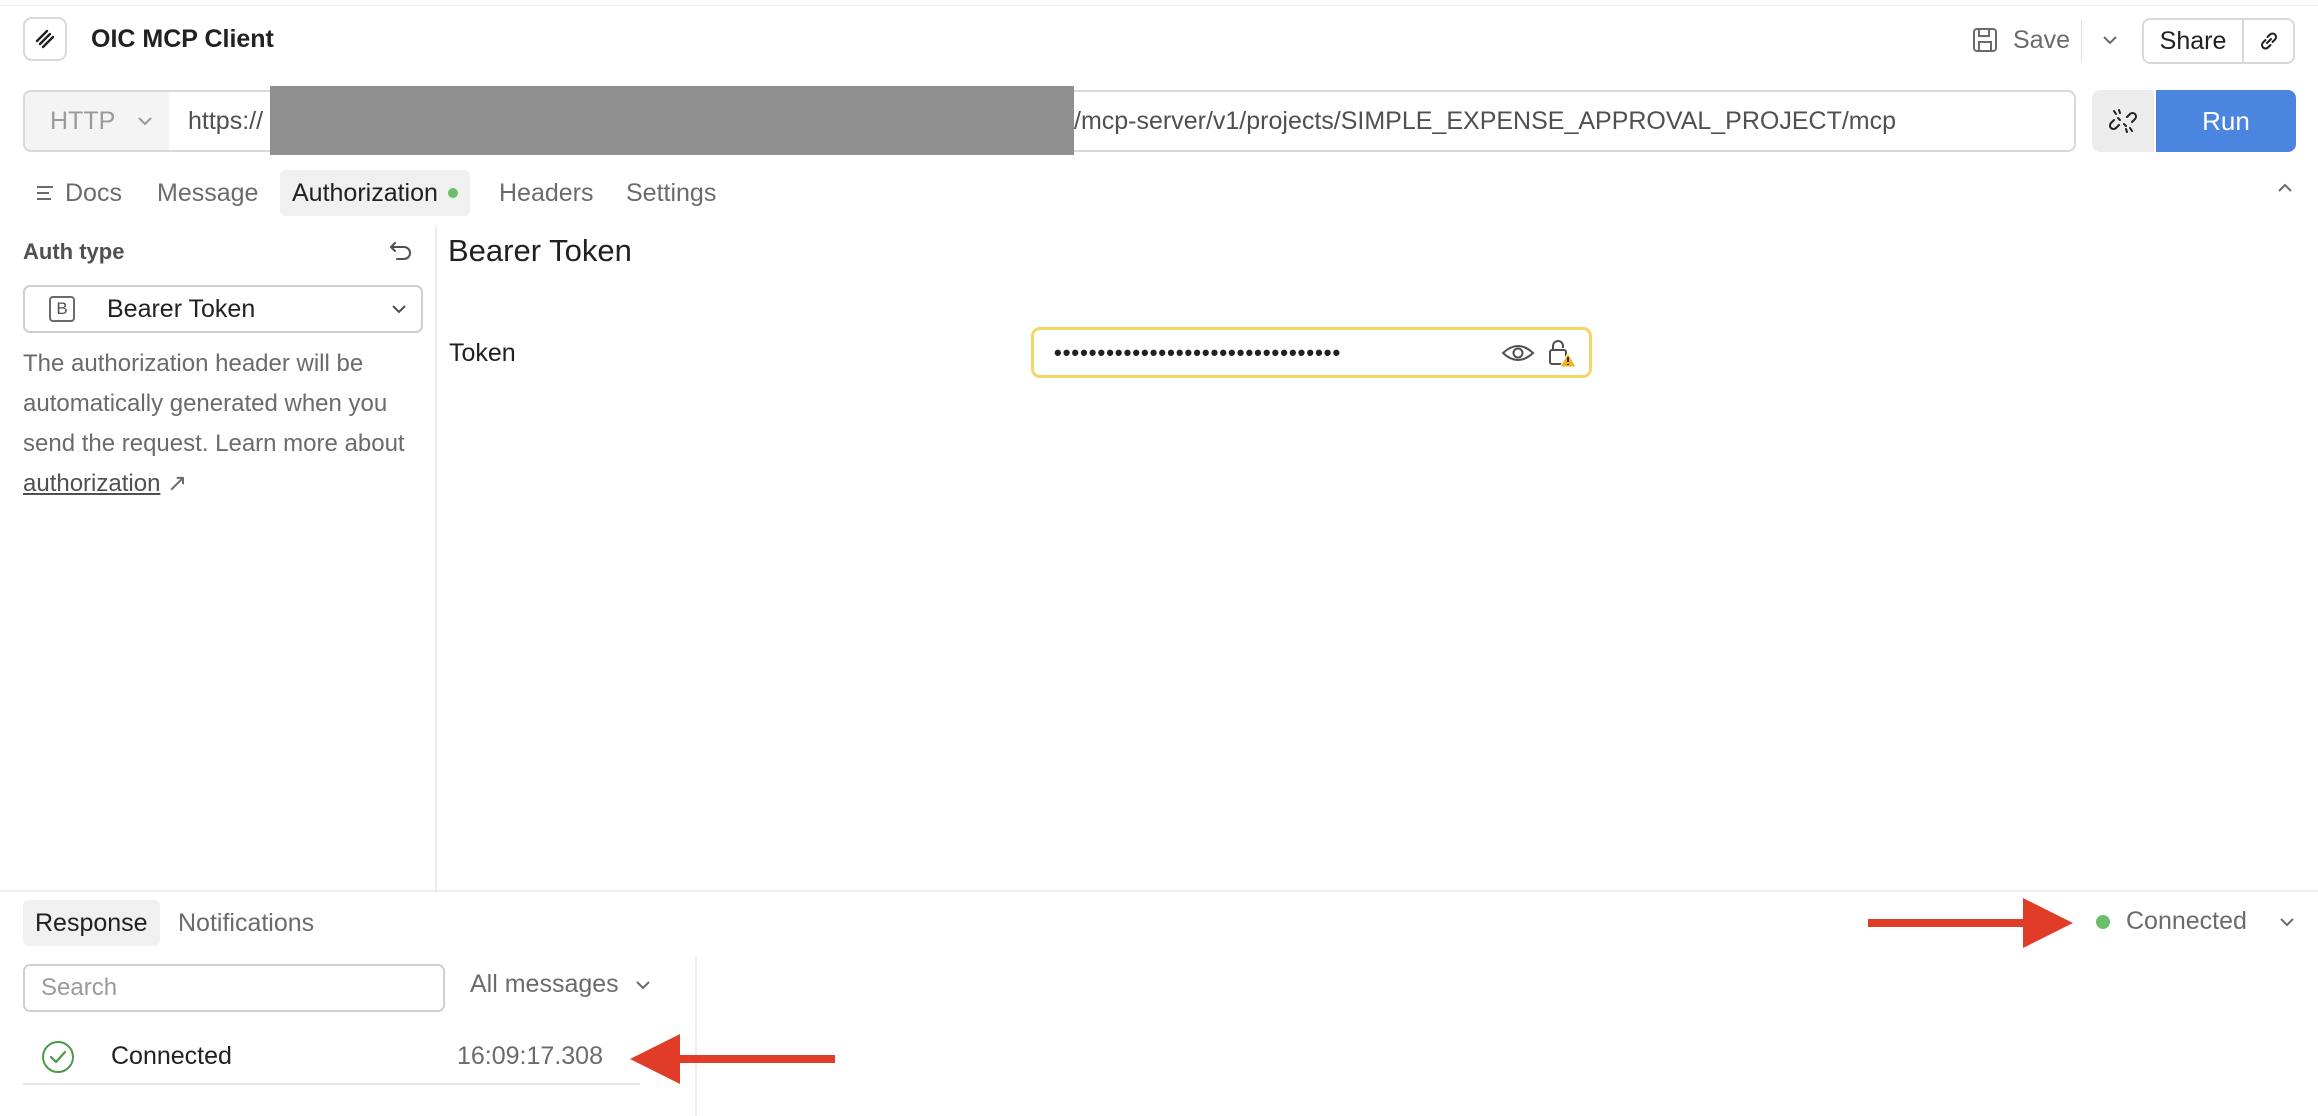  What do you see at coordinates (207, 193) in the screenshot?
I see `tab-message: Message` at bounding box center [207, 193].